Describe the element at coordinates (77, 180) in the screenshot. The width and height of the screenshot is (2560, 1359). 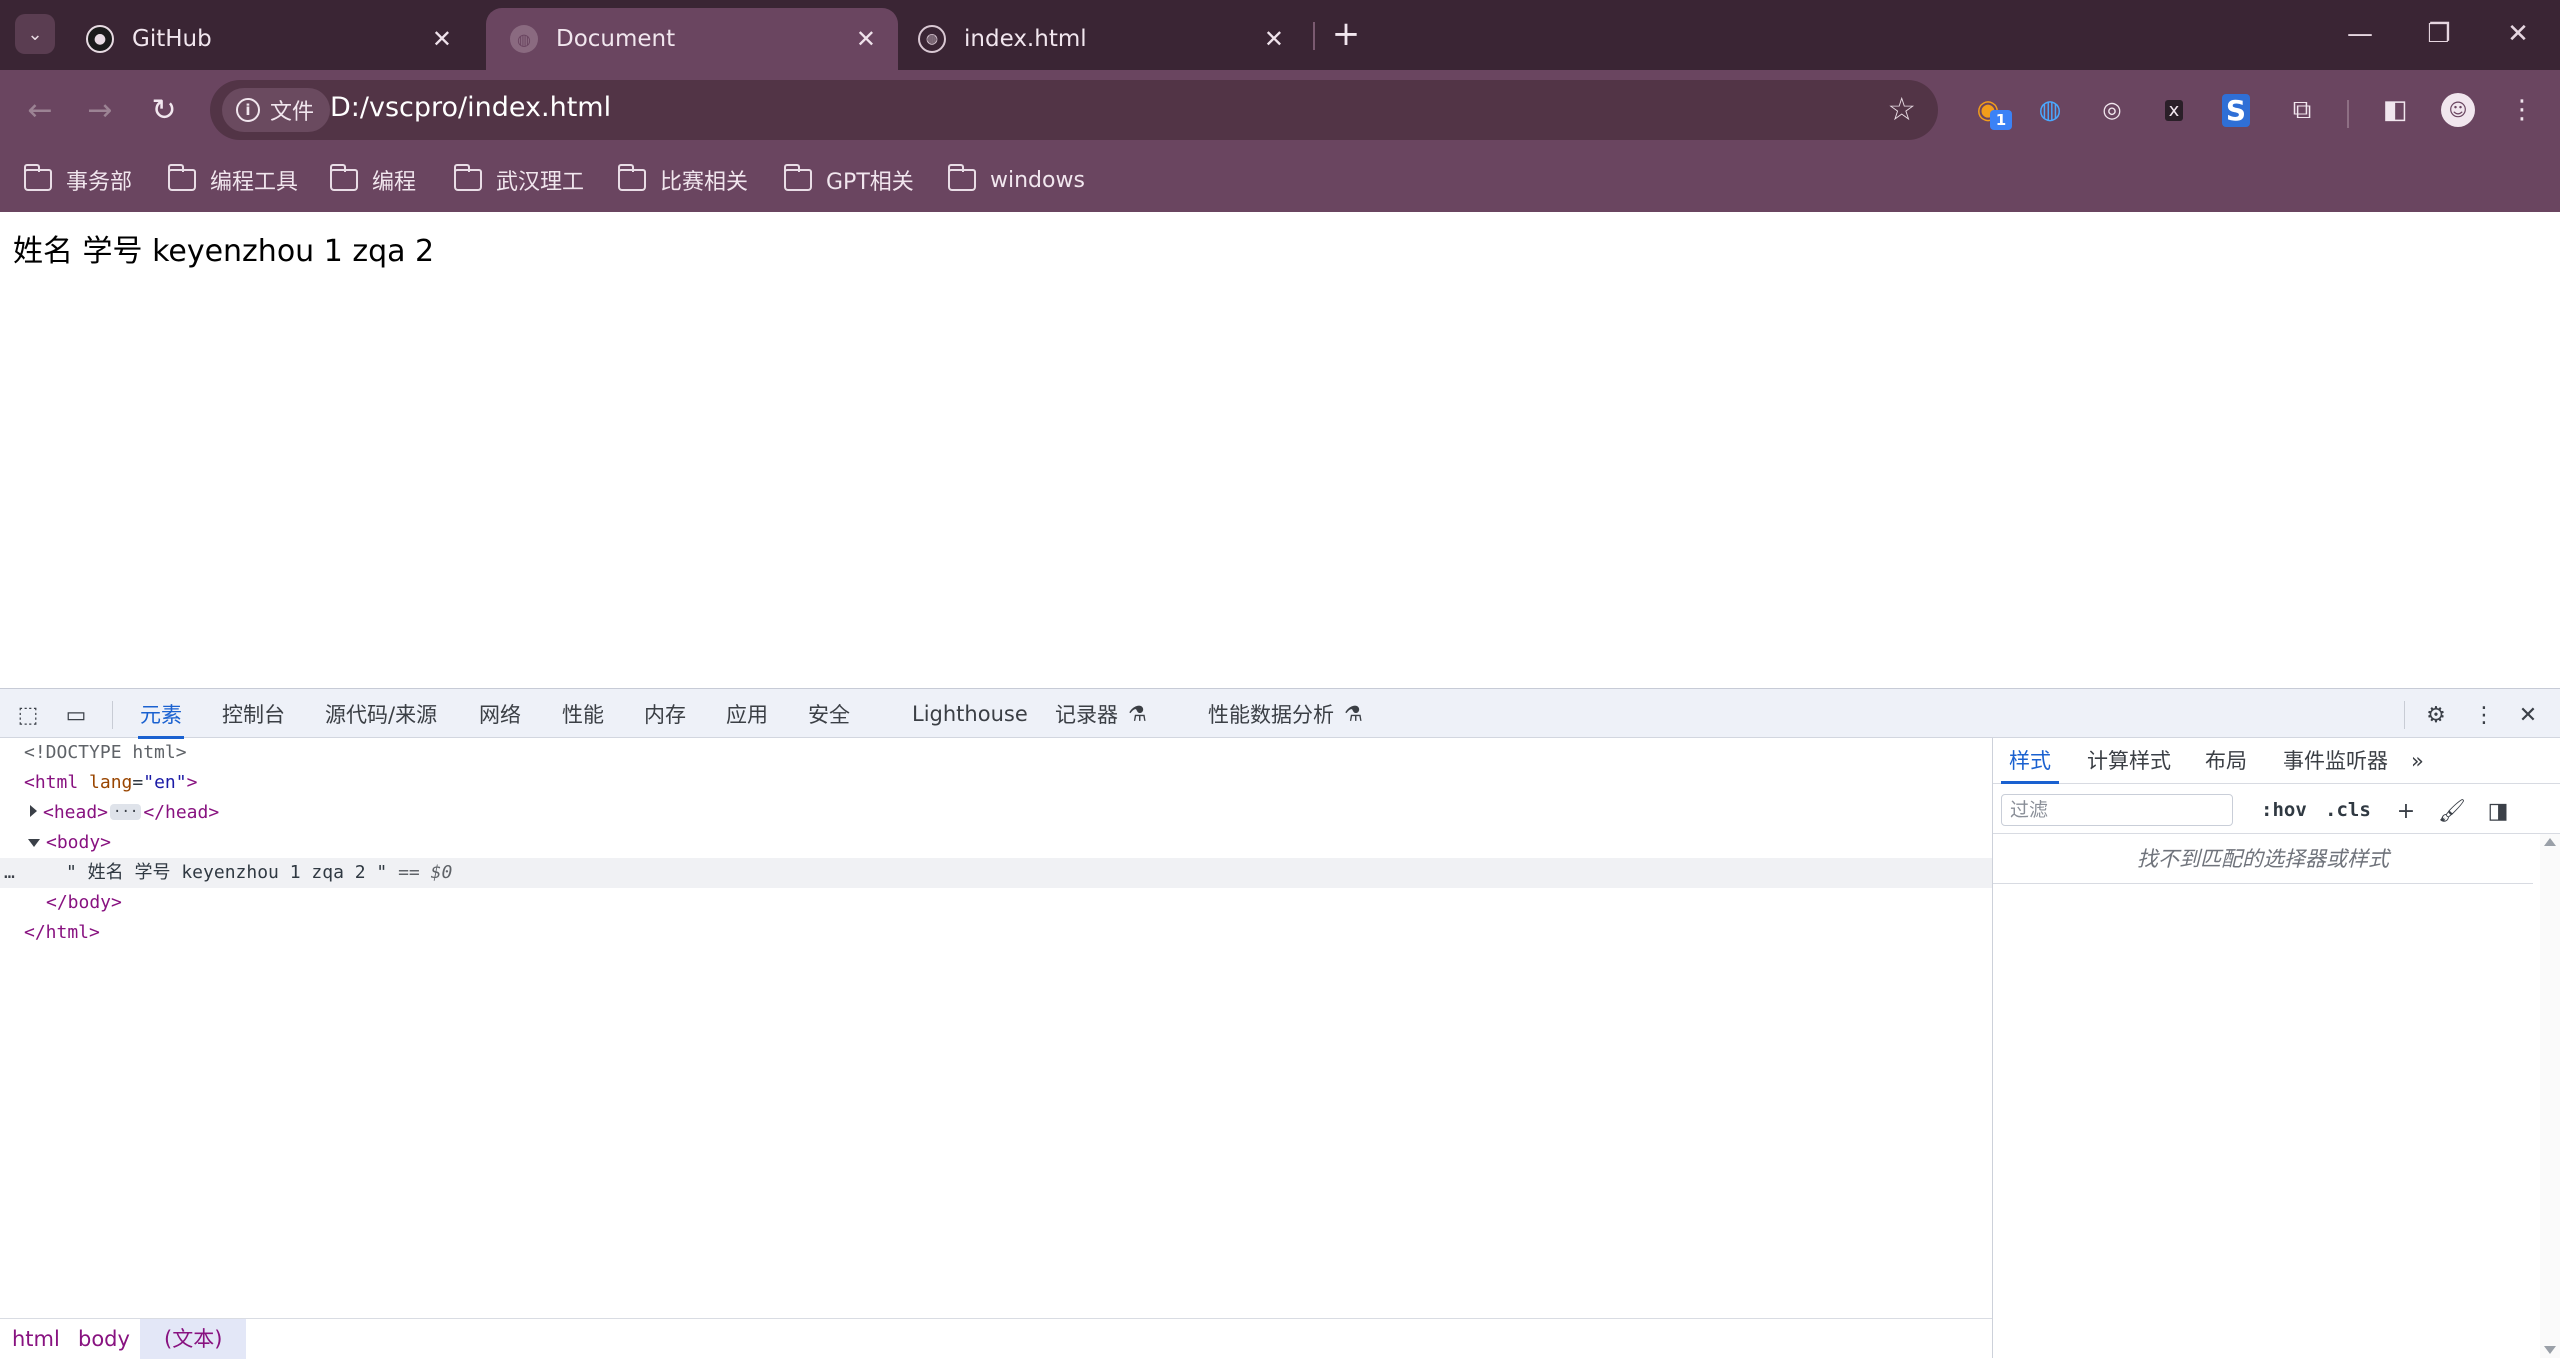
I see `bookmark-folder: 事务部` at that location.